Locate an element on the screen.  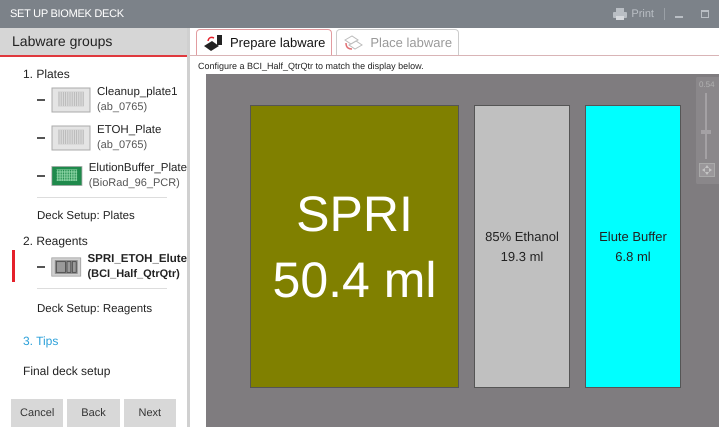
group-title: Final deck setup is located at coordinates (105, 371).